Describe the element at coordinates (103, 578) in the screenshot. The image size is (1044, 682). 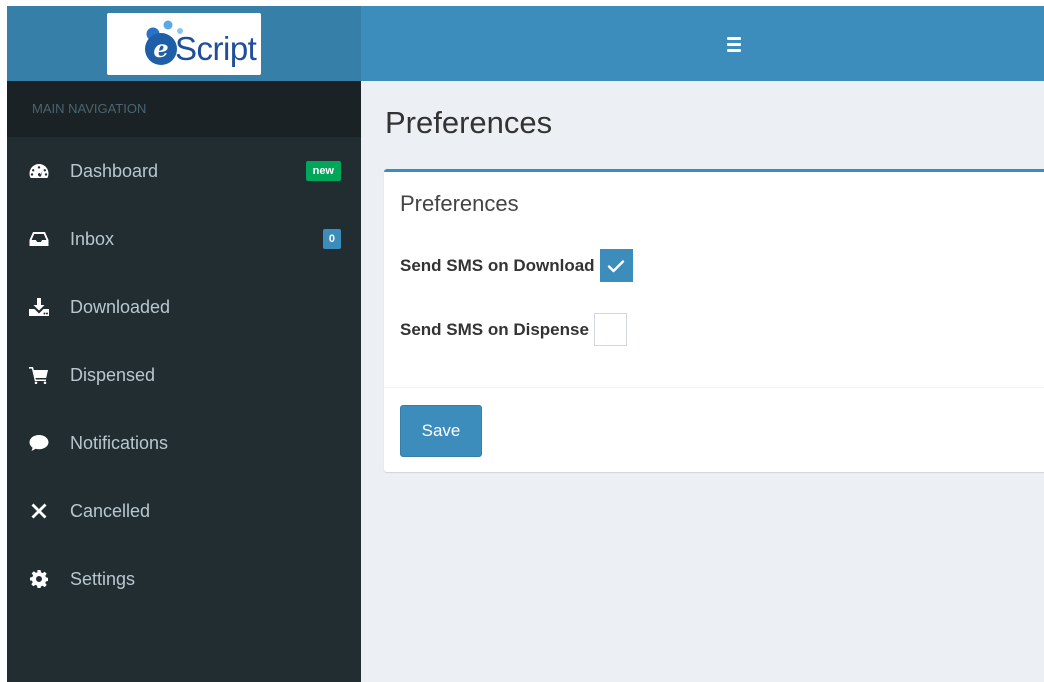
I see `sidebar-item-label: Settings` at that location.